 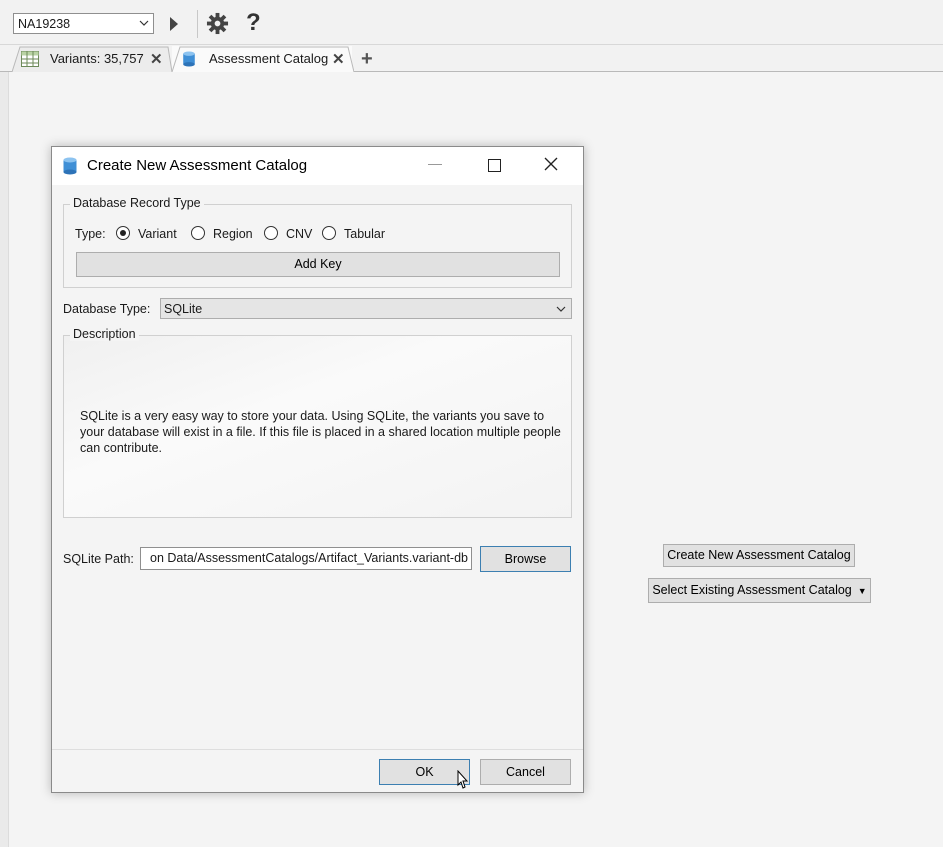 I want to click on mouse-cursor-icon, so click(x=463, y=779).